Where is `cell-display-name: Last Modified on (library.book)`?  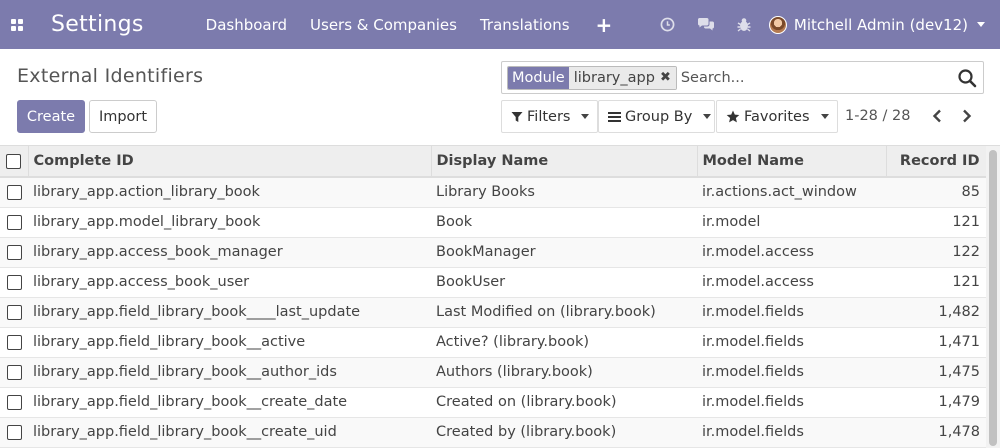 cell-display-name: Last Modified on (library.book) is located at coordinates (564, 312).